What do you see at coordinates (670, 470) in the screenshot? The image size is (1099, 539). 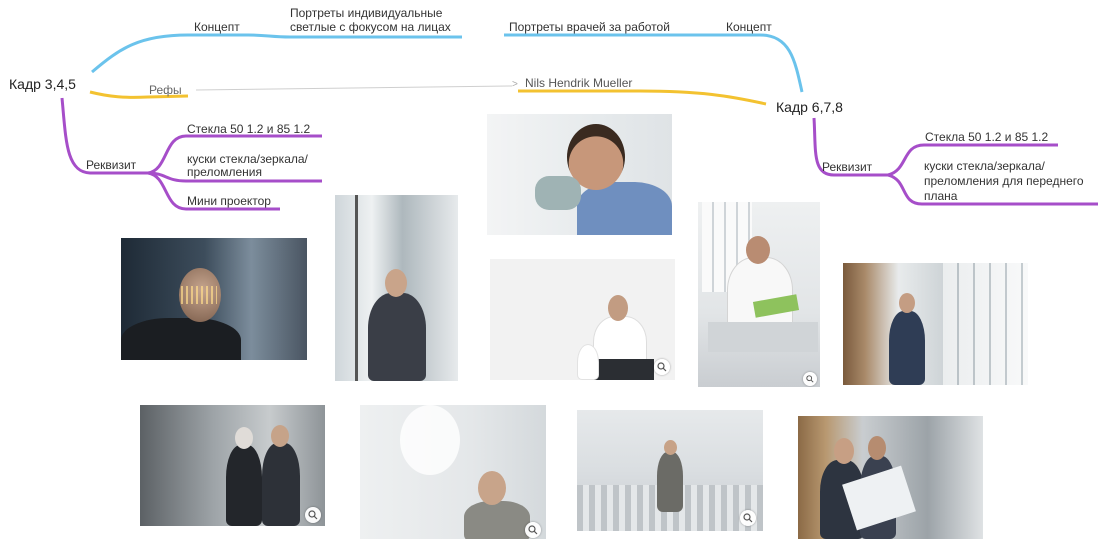 I see `photo-man-hall-standing` at bounding box center [670, 470].